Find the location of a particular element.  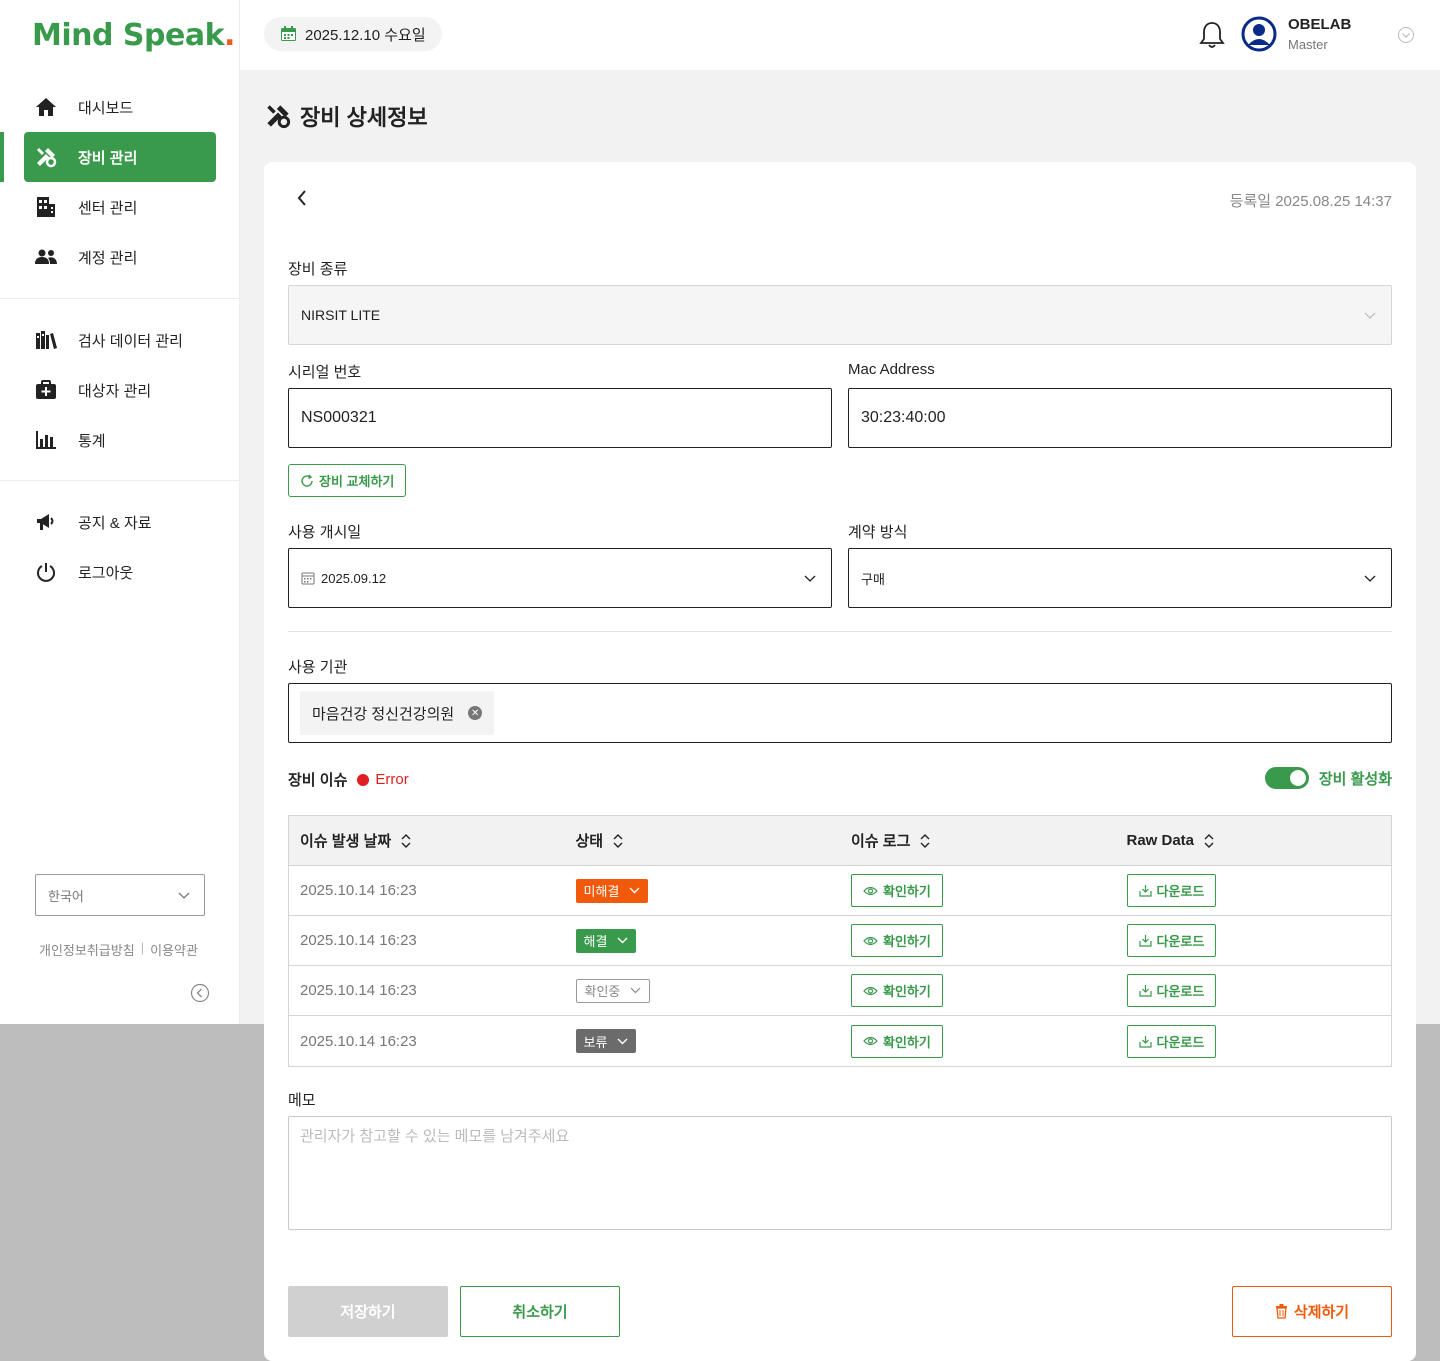

remove-tag-icon: ✕ is located at coordinates (475, 713).